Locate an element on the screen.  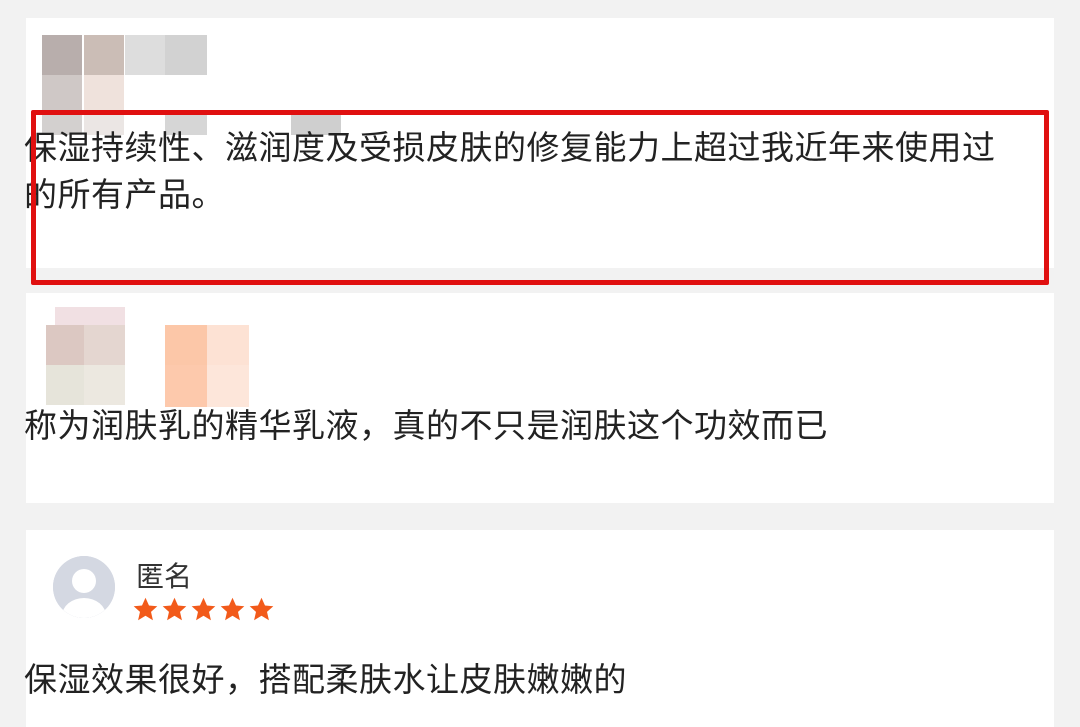
review-text: 称为润肤乳的精华乳液，真的不只是润肤这个功效而已 is located at coordinates (426, 425).